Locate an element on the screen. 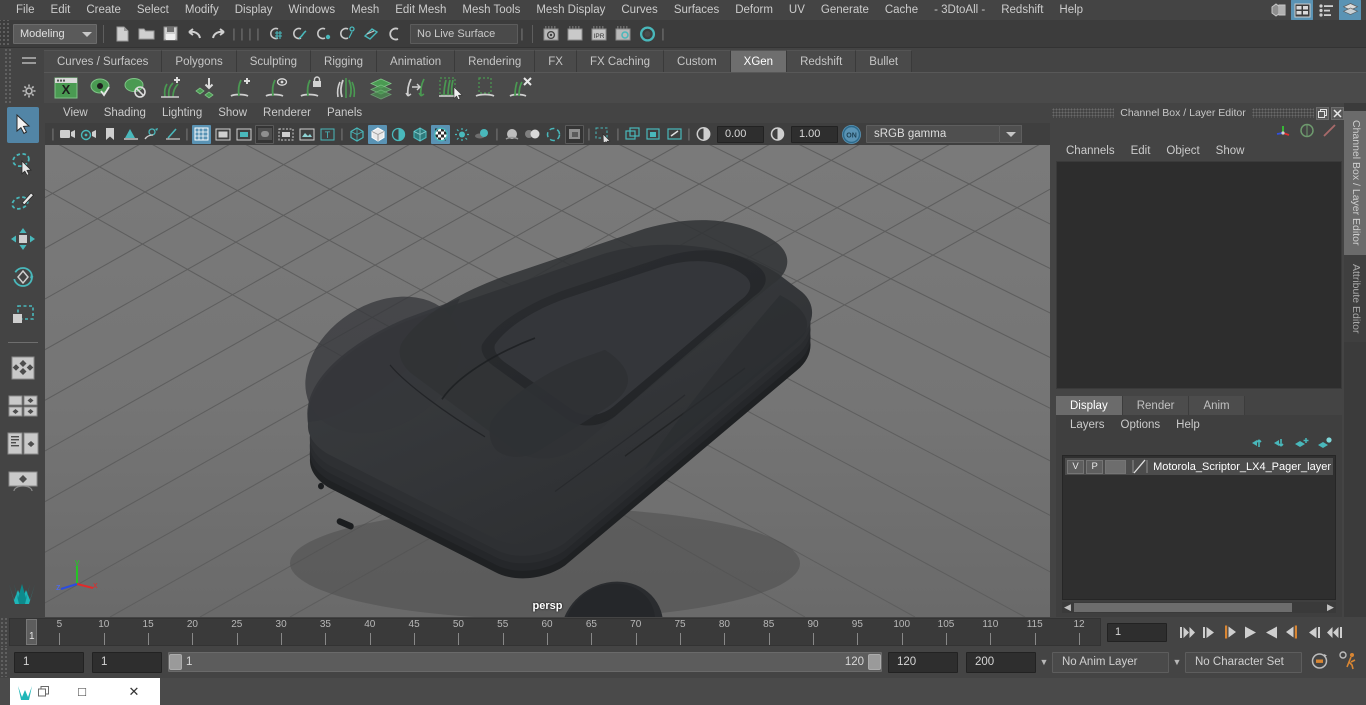 The width and height of the screenshot is (1366, 705). layer-tab-render: Render is located at coordinates (1156, 405).